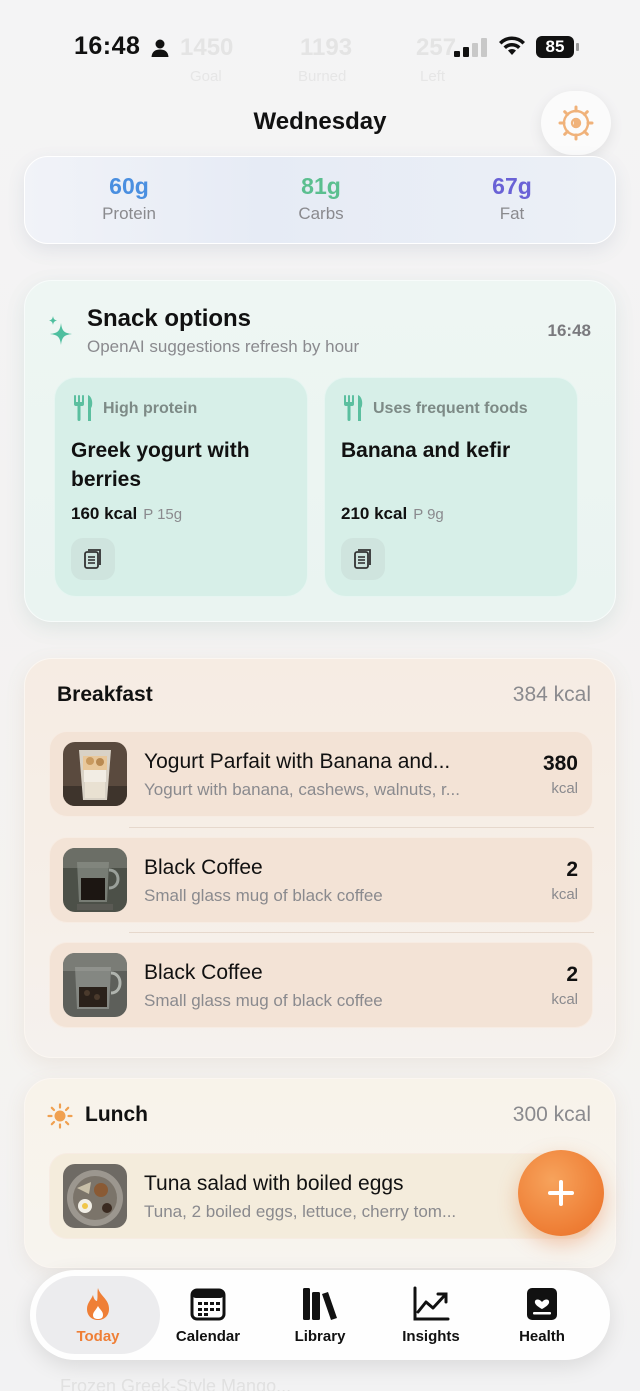  I want to click on sparkle-icon, so click(60, 330).